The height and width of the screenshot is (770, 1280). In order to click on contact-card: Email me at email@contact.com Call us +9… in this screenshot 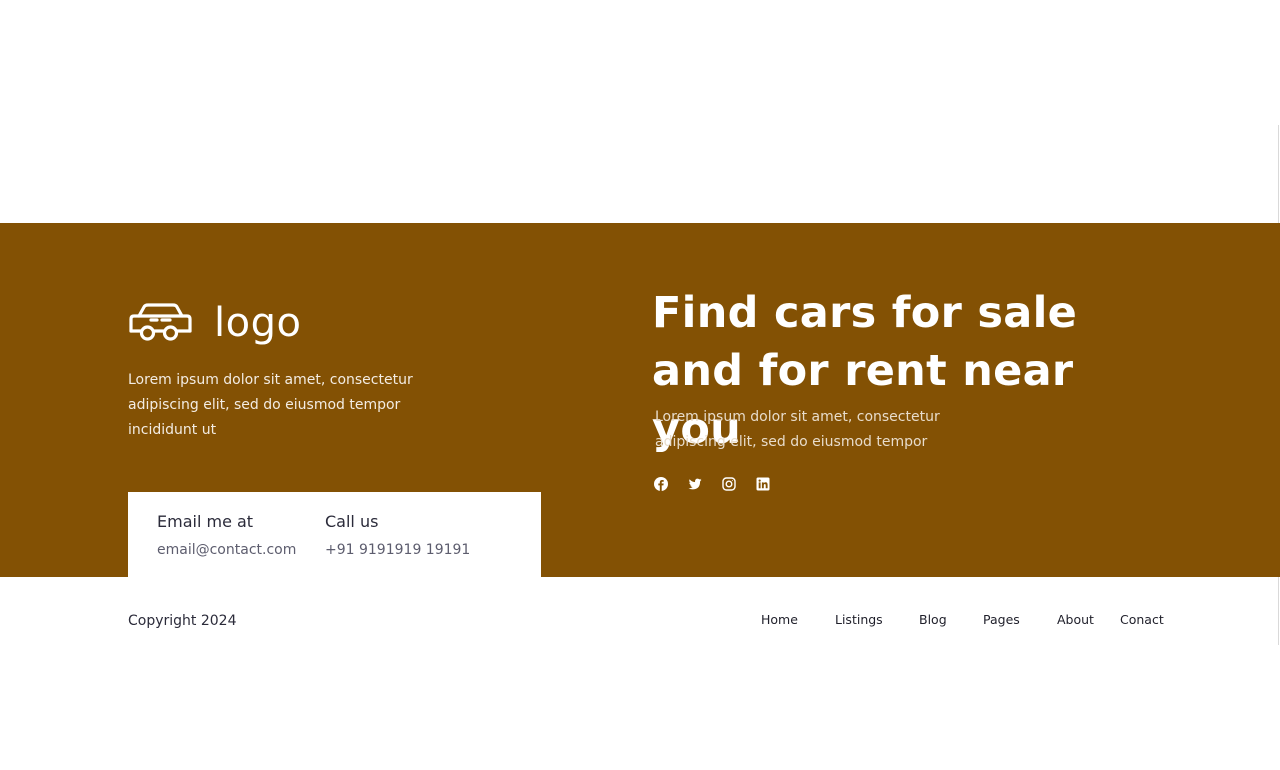, I will do `click(334, 535)`.